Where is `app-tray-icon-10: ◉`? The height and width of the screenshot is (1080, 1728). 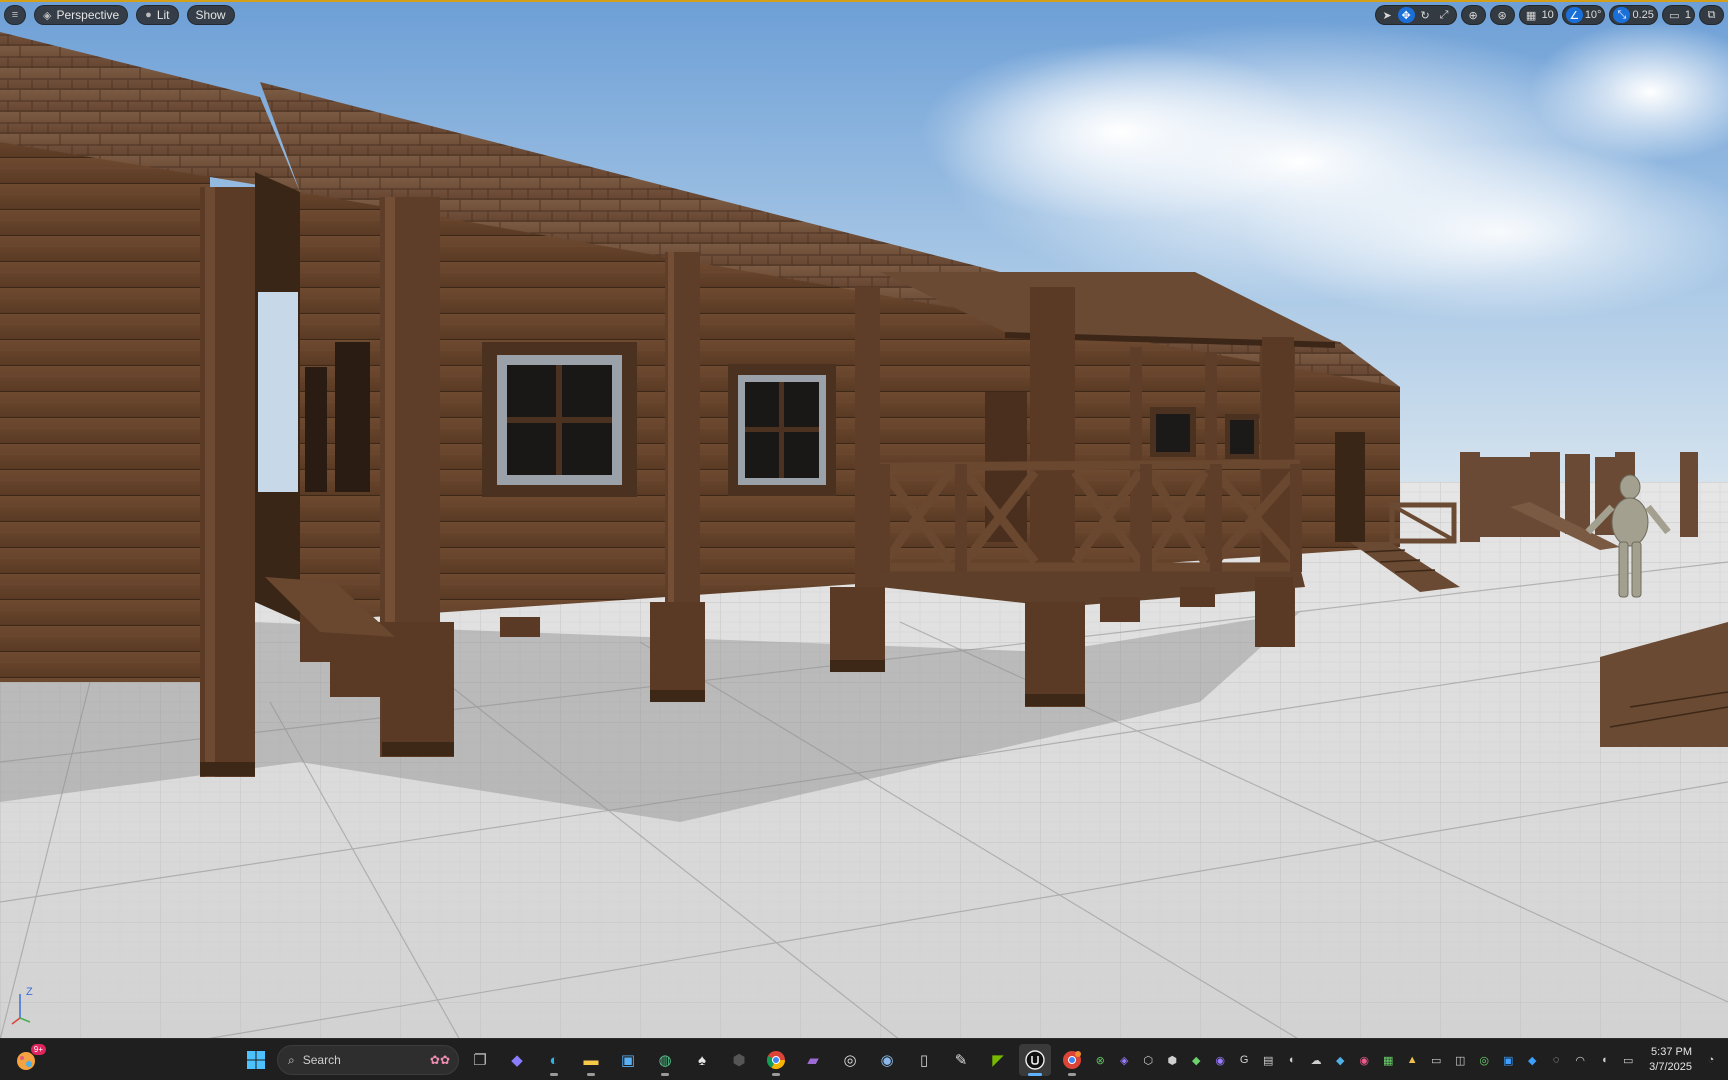
app-tray-icon-10: ◉ is located at coordinates (1364, 1060).